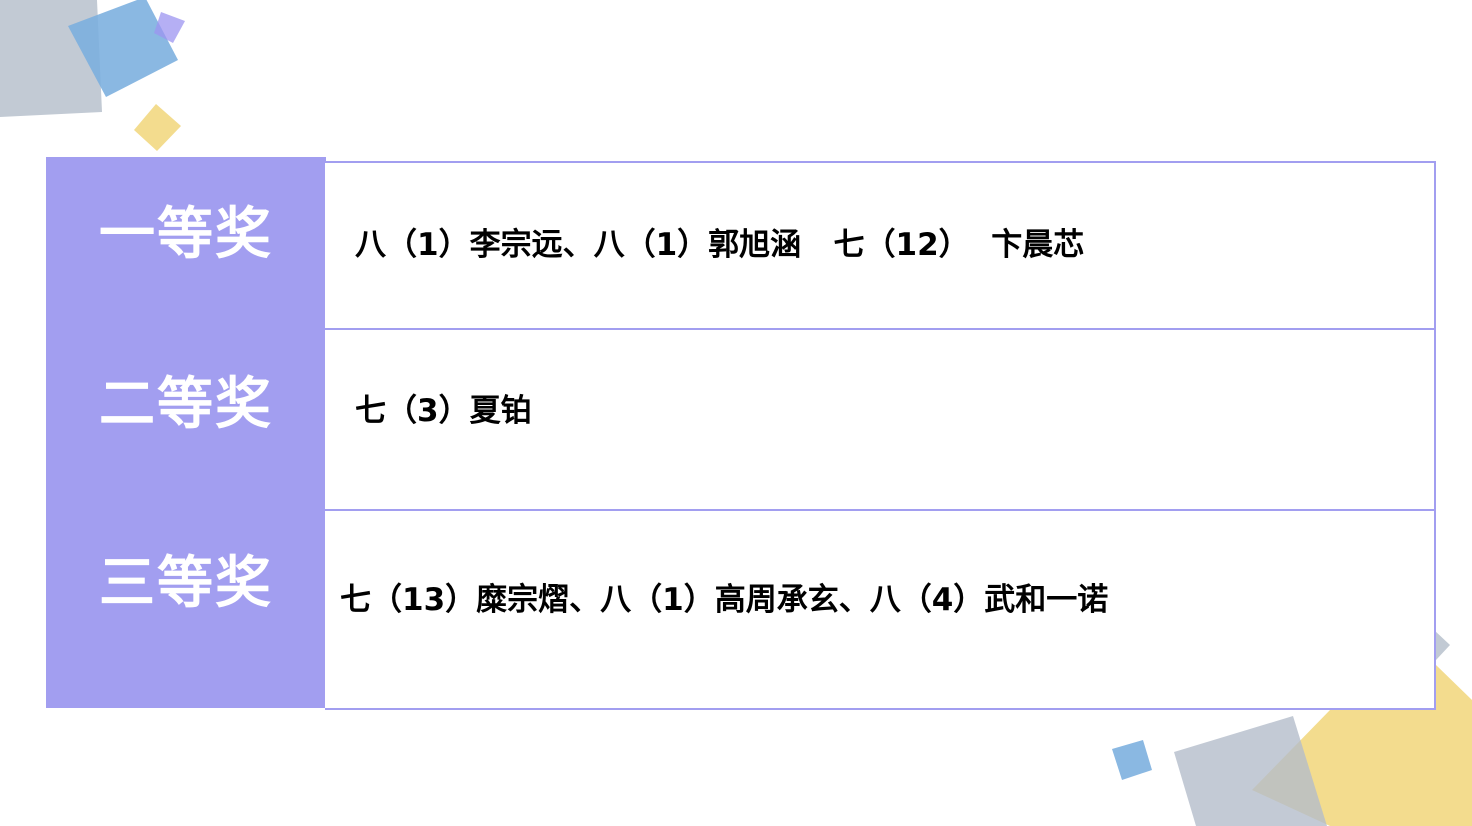 The image size is (1472, 826). Describe the element at coordinates (186, 583) in the screenshot. I see `award-label-third: 三等奖` at that location.